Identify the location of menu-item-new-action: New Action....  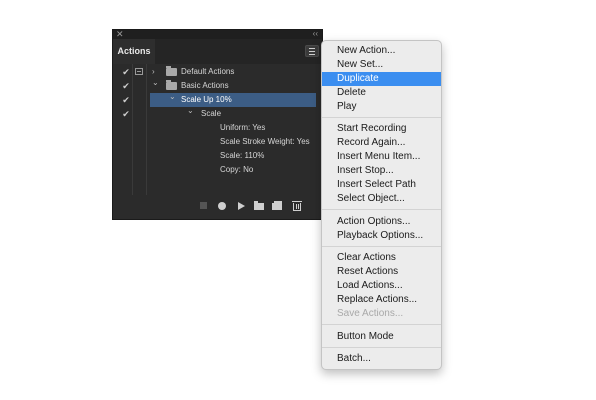
(381, 51).